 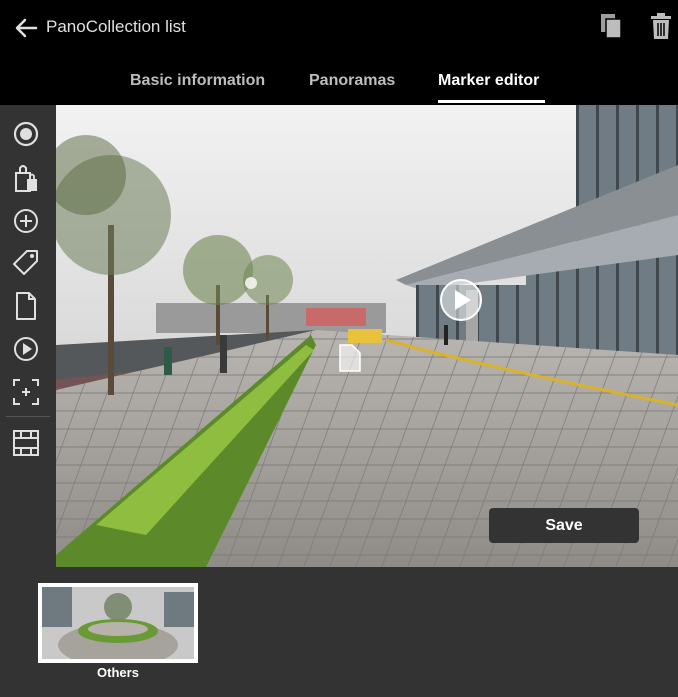 What do you see at coordinates (116, 27) in the screenshot?
I see `page-title: PanoCollection list` at bounding box center [116, 27].